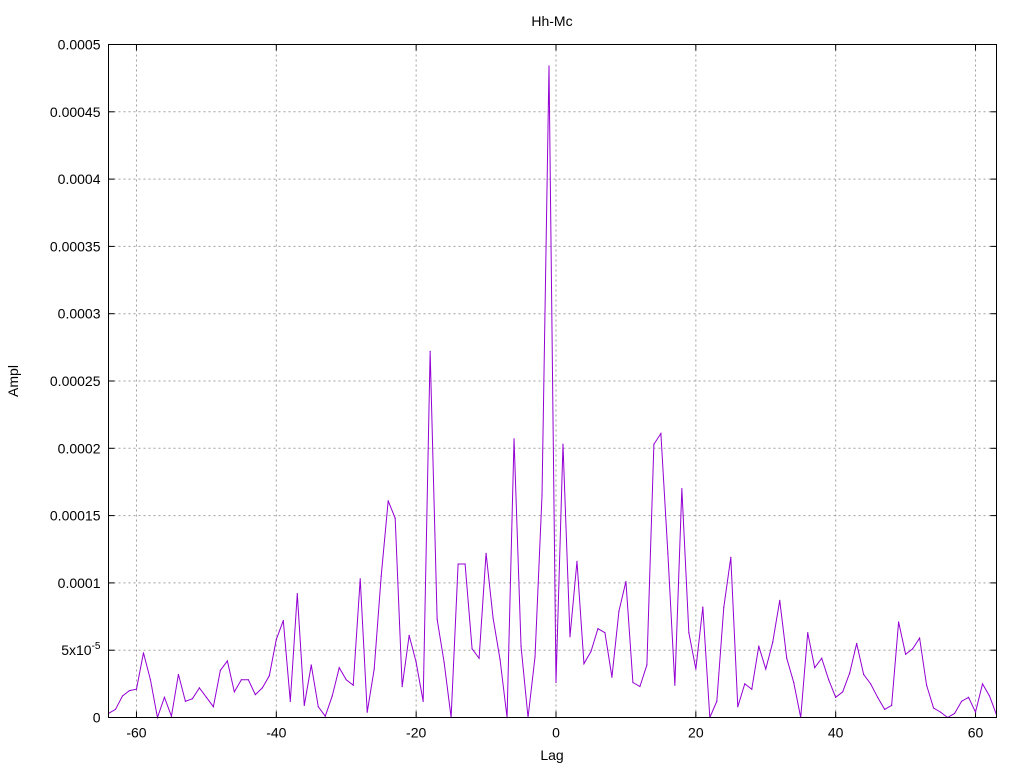 This screenshot has width=1024, height=768. Describe the element at coordinates (75, 516) in the screenshot. I see `y-tick-label-text: 0.00015` at that location.